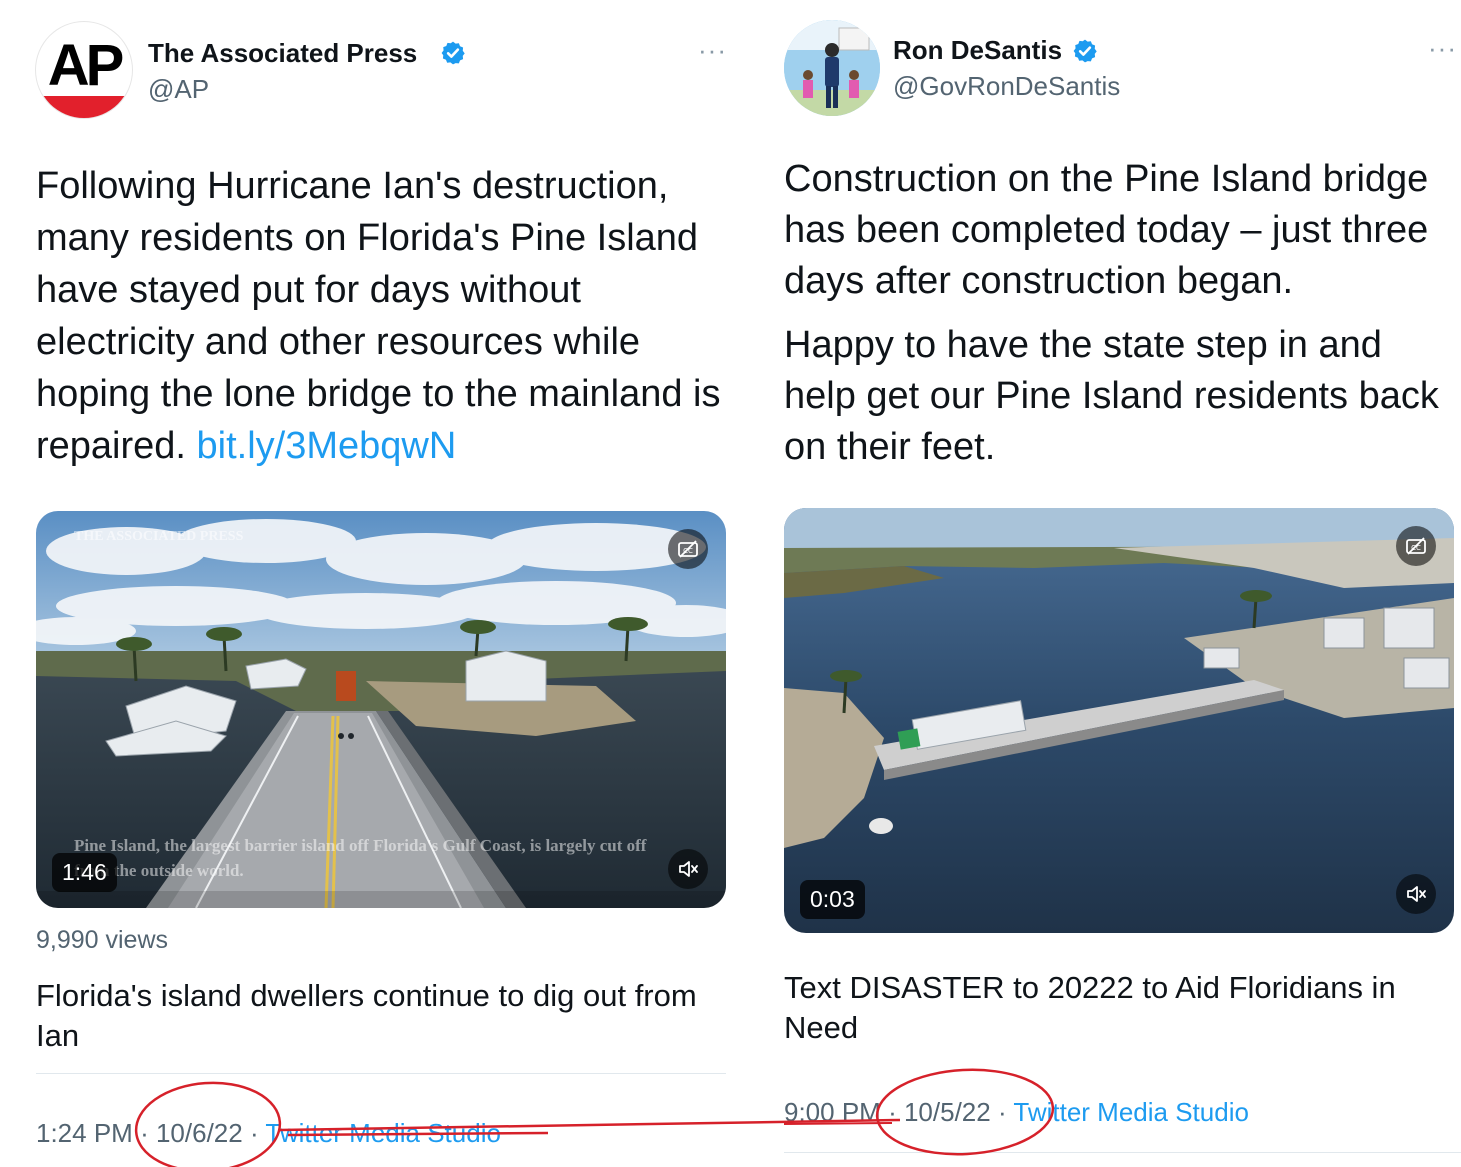  Describe the element at coordinates (102, 940) in the screenshot. I see `view-count: 9,990 views` at that location.